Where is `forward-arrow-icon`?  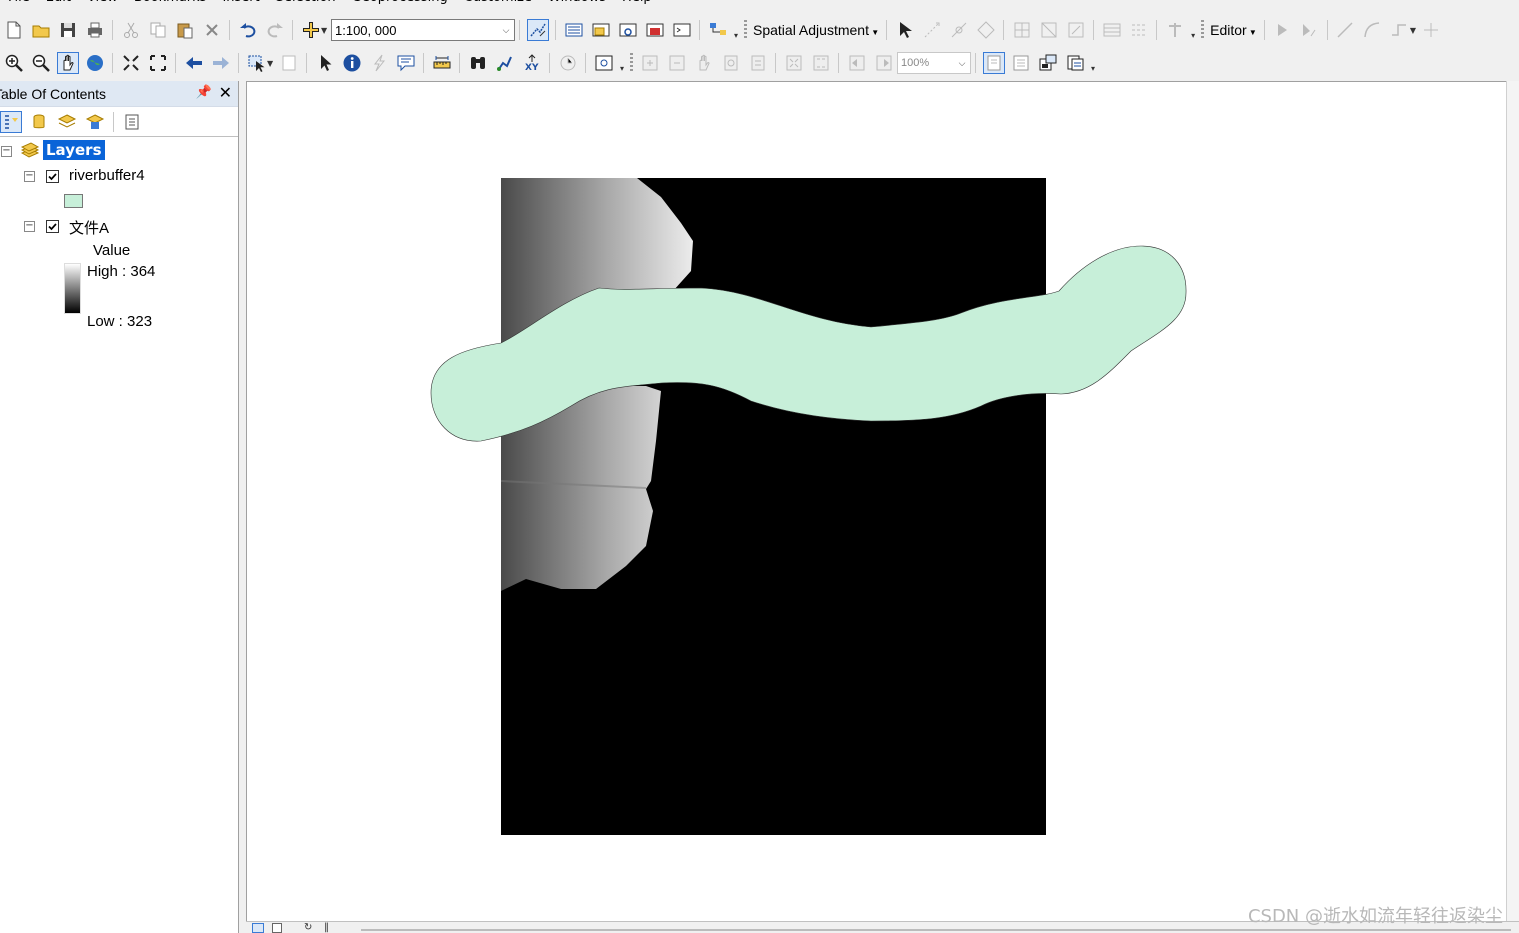 forward-arrow-icon is located at coordinates (221, 63).